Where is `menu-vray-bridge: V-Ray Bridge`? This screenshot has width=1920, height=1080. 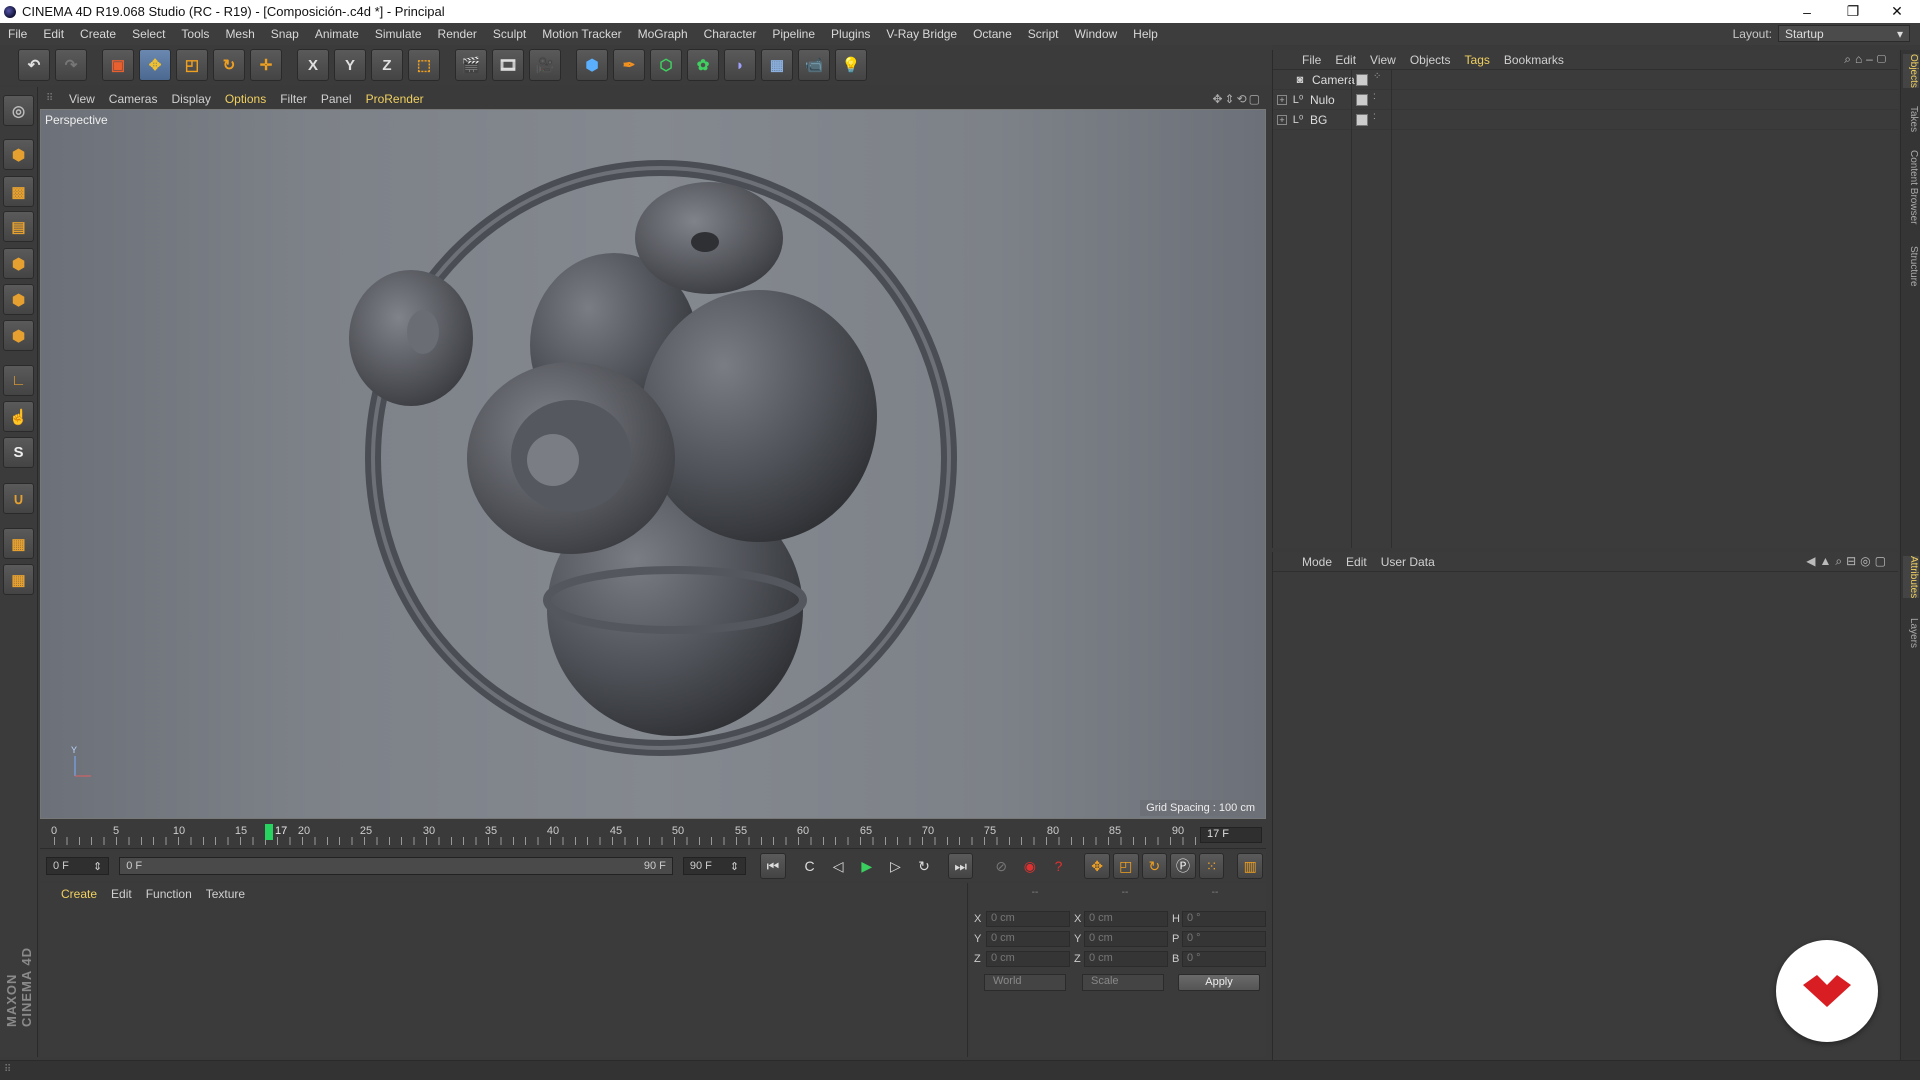 menu-vray-bridge: V-Ray Bridge is located at coordinates (921, 34).